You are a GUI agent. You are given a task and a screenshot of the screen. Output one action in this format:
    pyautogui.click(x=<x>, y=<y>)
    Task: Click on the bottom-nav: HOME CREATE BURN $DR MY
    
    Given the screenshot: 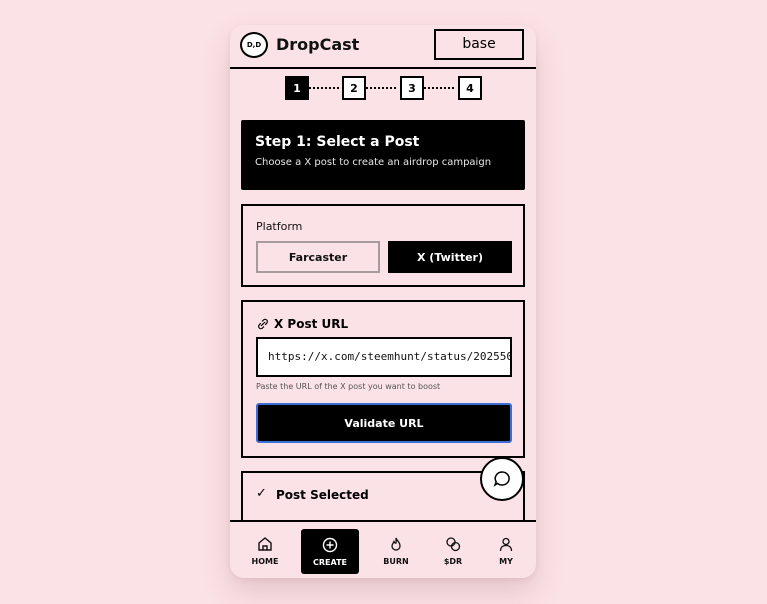 What is the action you would take?
    pyautogui.click(x=383, y=549)
    